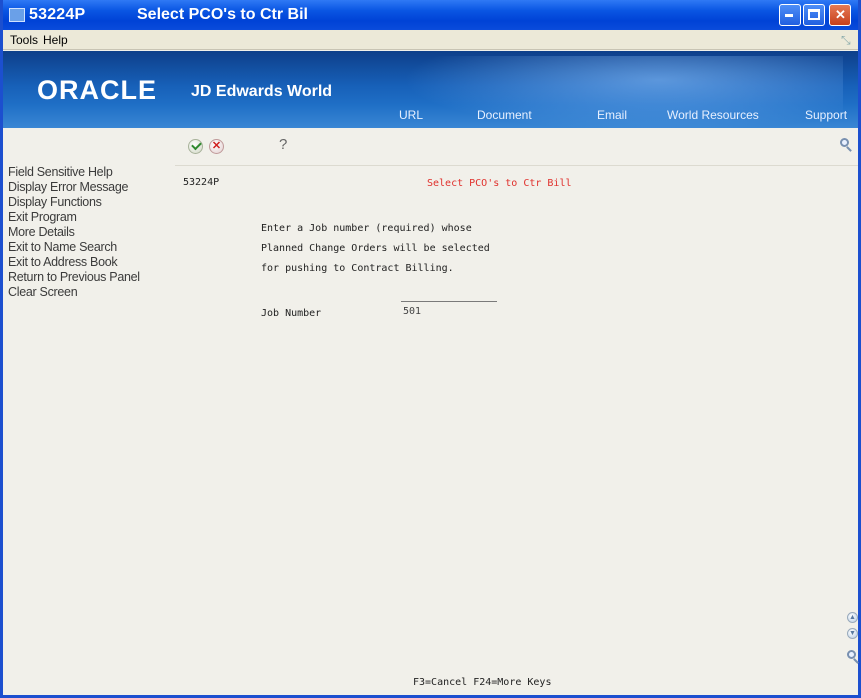 The image size is (861, 698). Describe the element at coordinates (201, 182) in the screenshot. I see `program-id: 53224P` at that location.